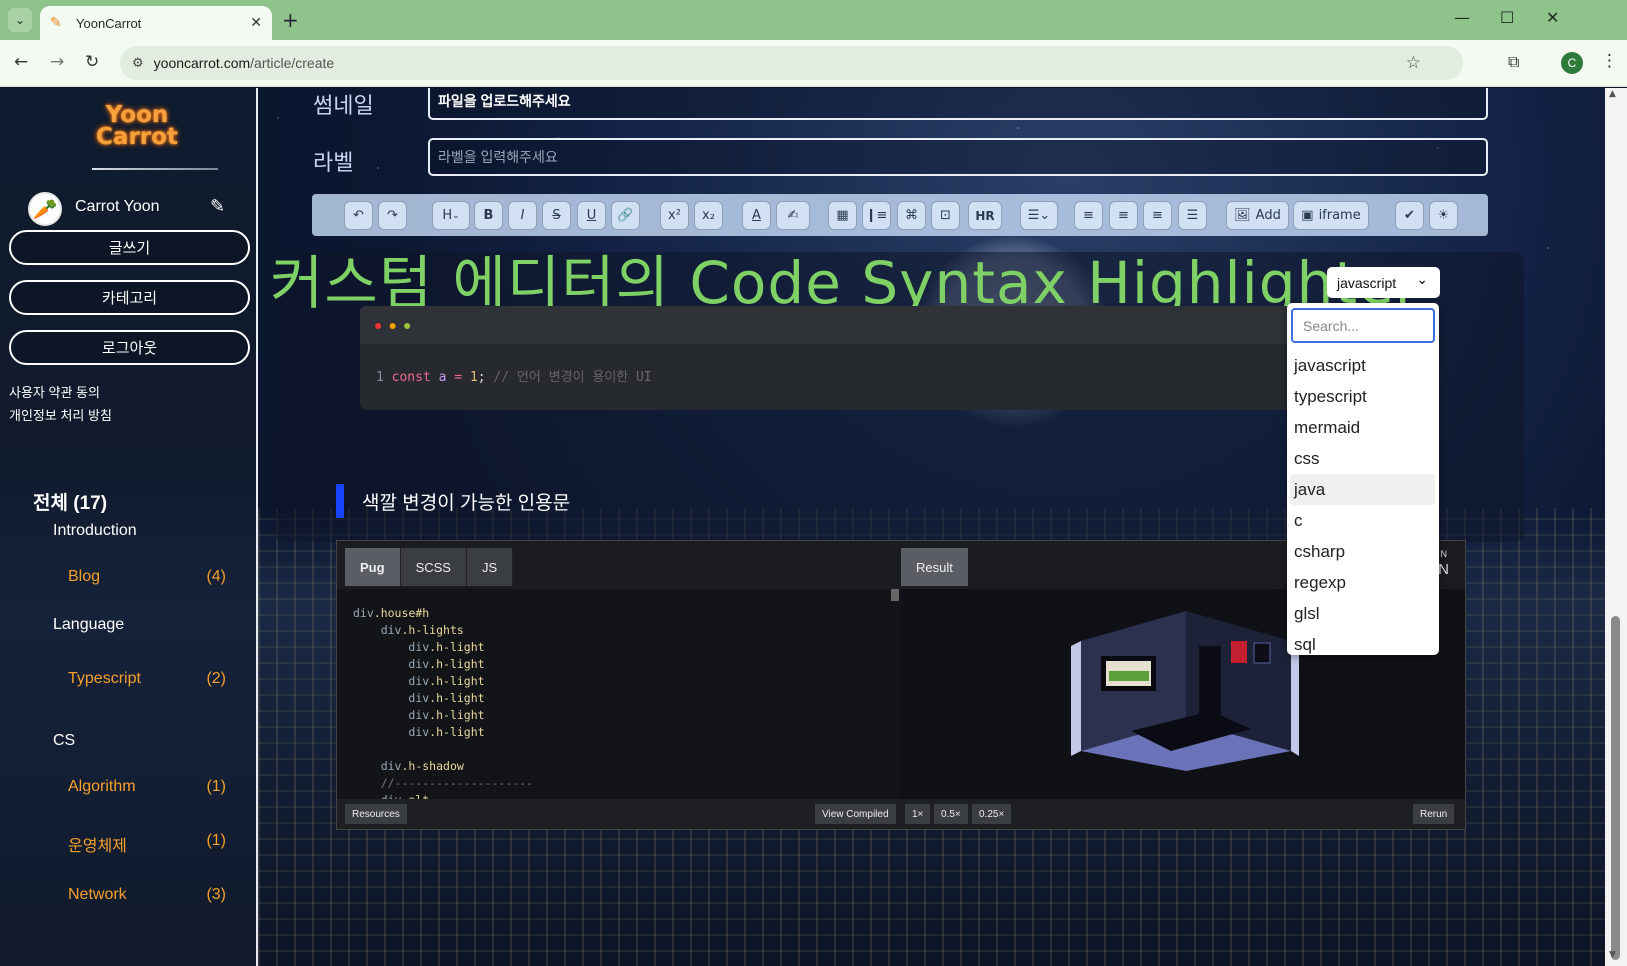 This screenshot has width=1627, height=966. Describe the element at coordinates (1362, 551) in the screenshot. I see `language-option: csharp` at that location.